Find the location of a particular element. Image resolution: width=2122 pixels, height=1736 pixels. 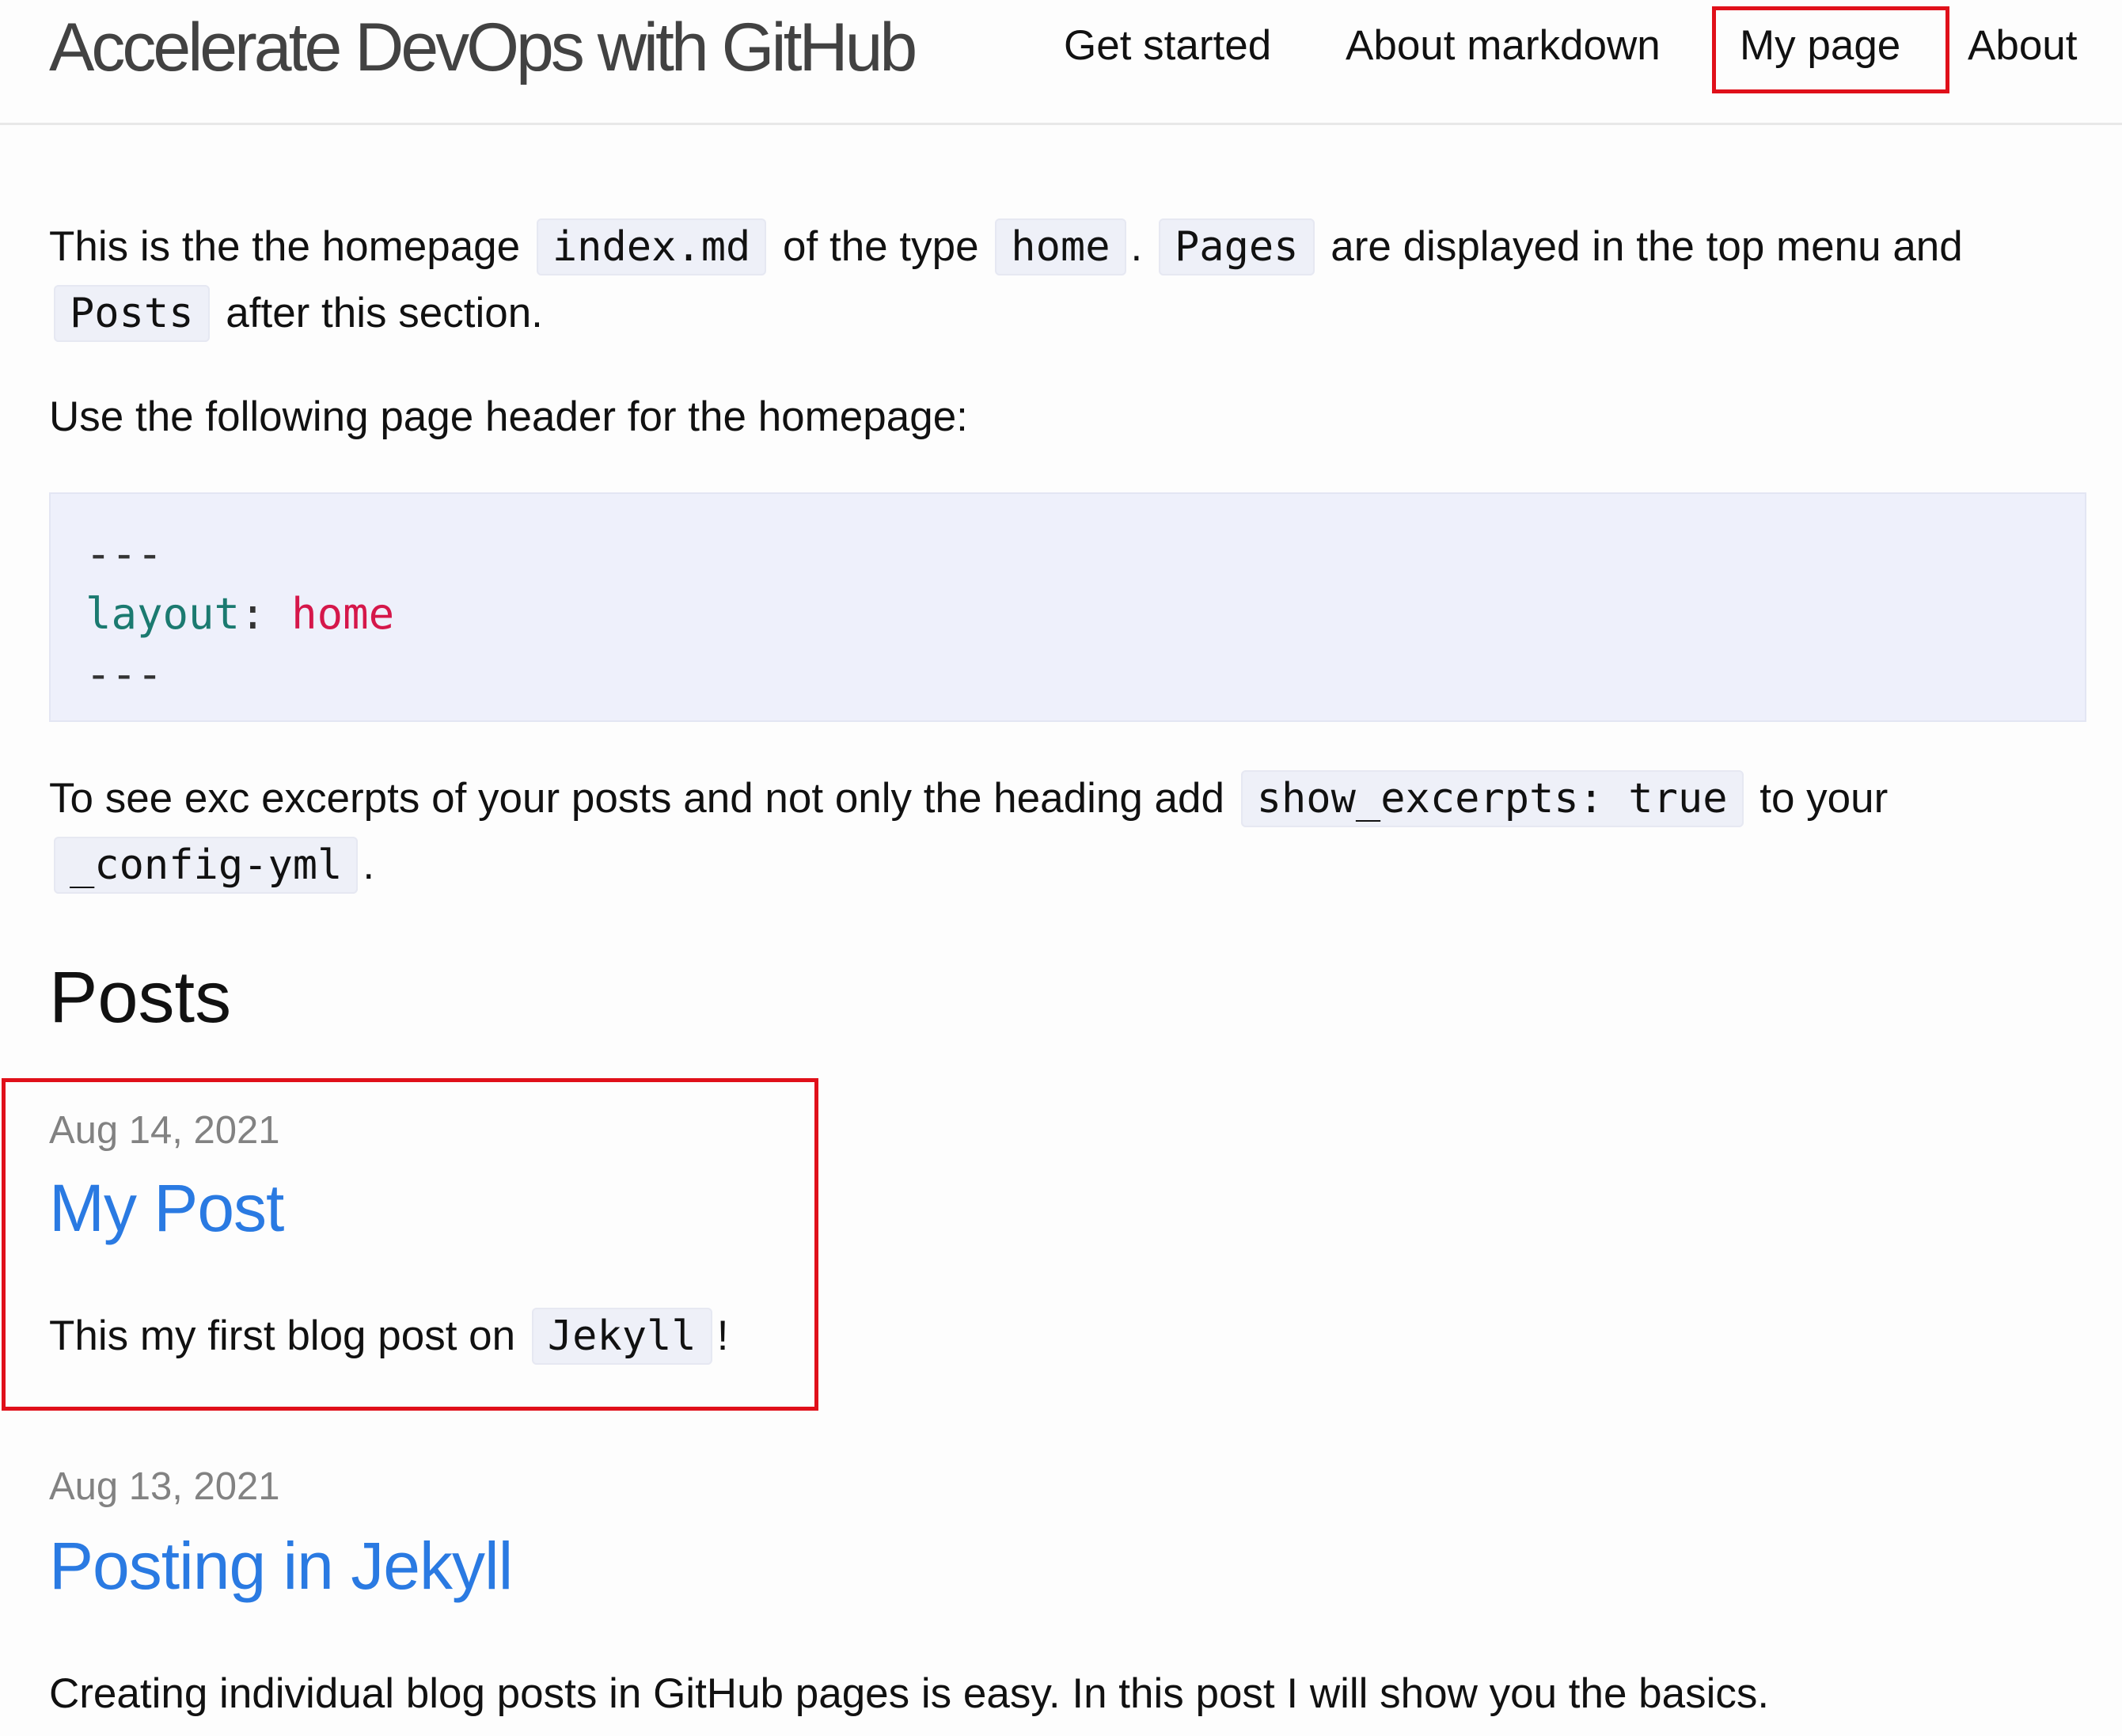

code-key: layout is located at coordinates (163, 614).